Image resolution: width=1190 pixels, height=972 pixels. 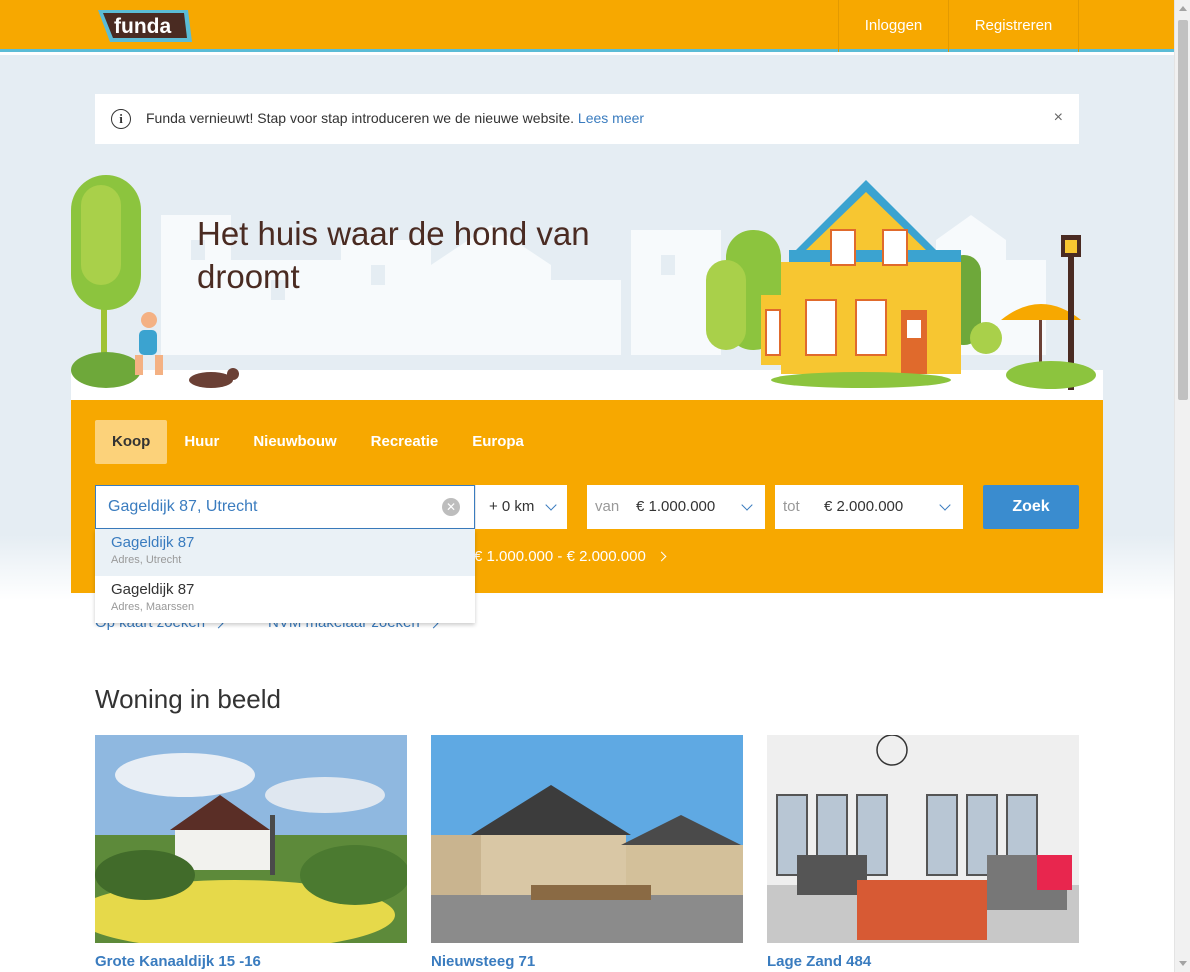 What do you see at coordinates (451, 507) in the screenshot?
I see `clear-input-icon: ✕` at bounding box center [451, 507].